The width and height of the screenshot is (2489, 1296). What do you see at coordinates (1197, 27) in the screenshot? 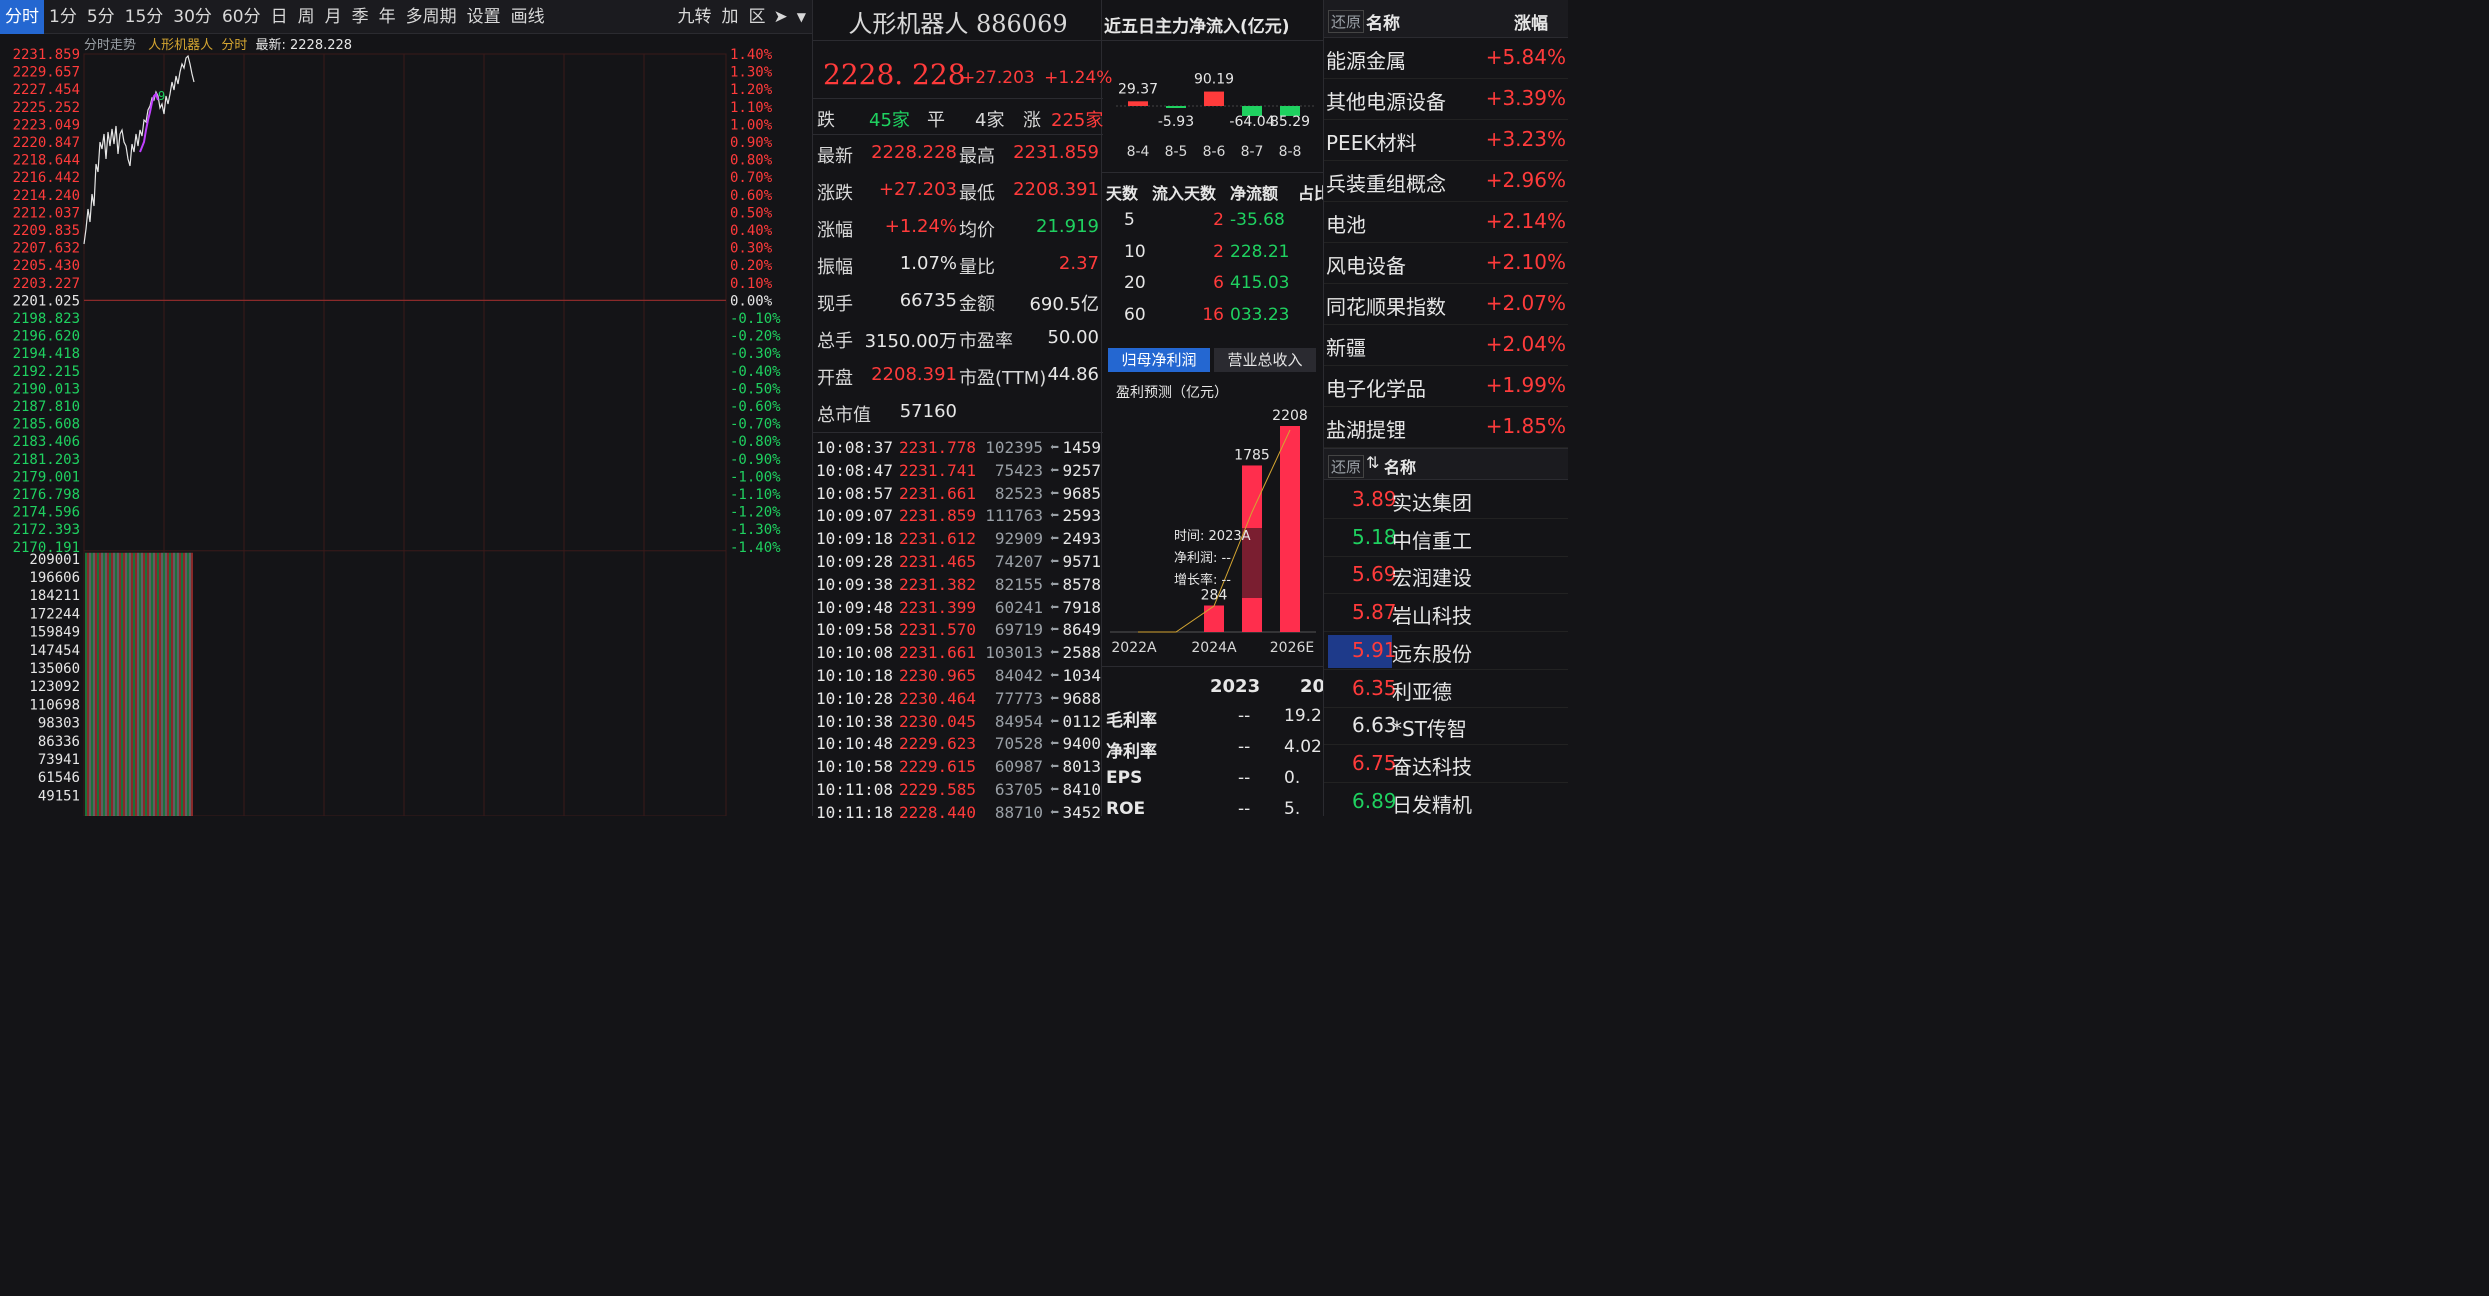
I see `flow-title: 近五日主力净流入(亿元)` at bounding box center [1197, 27].